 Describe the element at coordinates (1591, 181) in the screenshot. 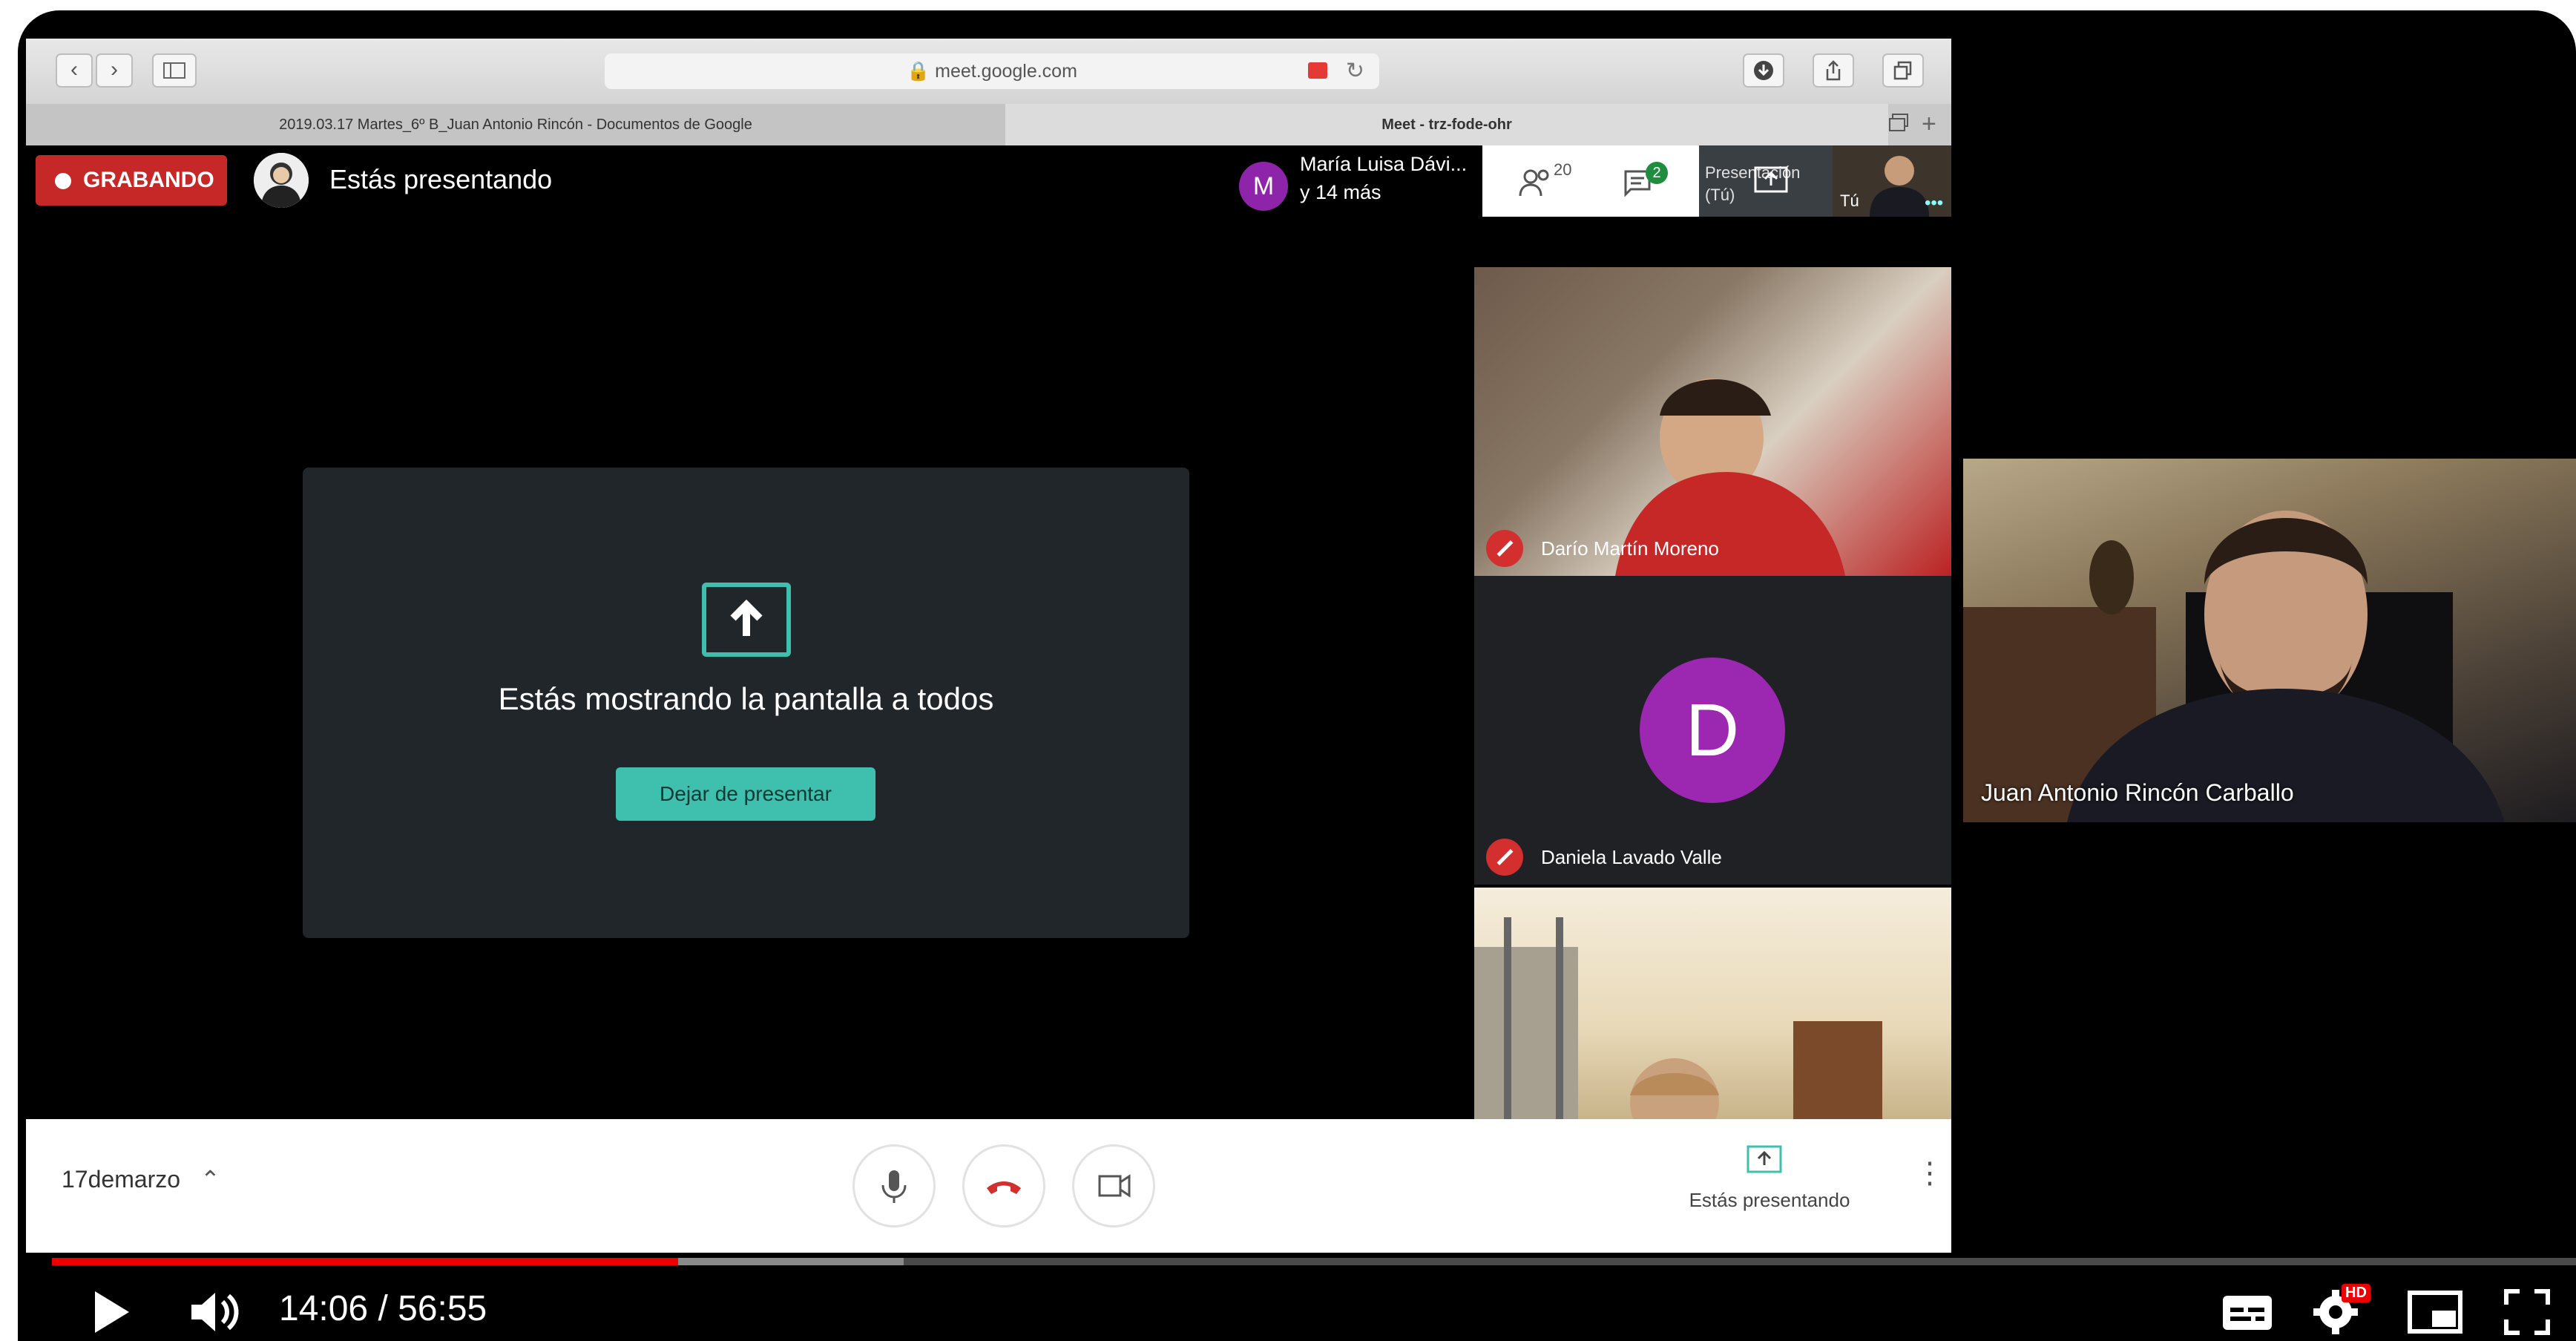

I see `meet-toolbar: 20 2` at that location.